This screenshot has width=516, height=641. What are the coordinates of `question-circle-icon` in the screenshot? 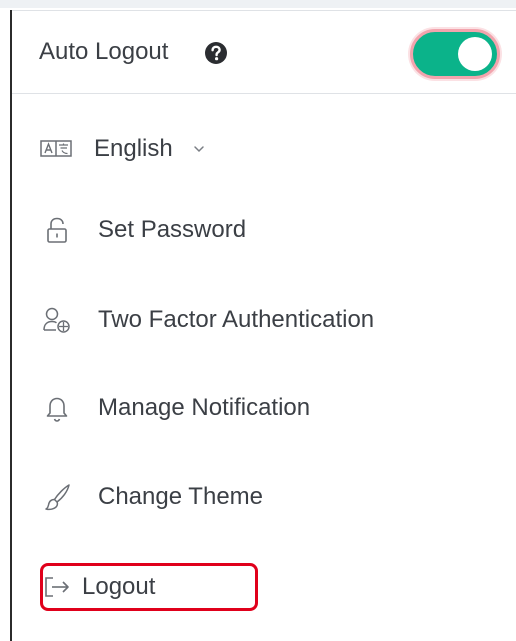 It's located at (216, 53).